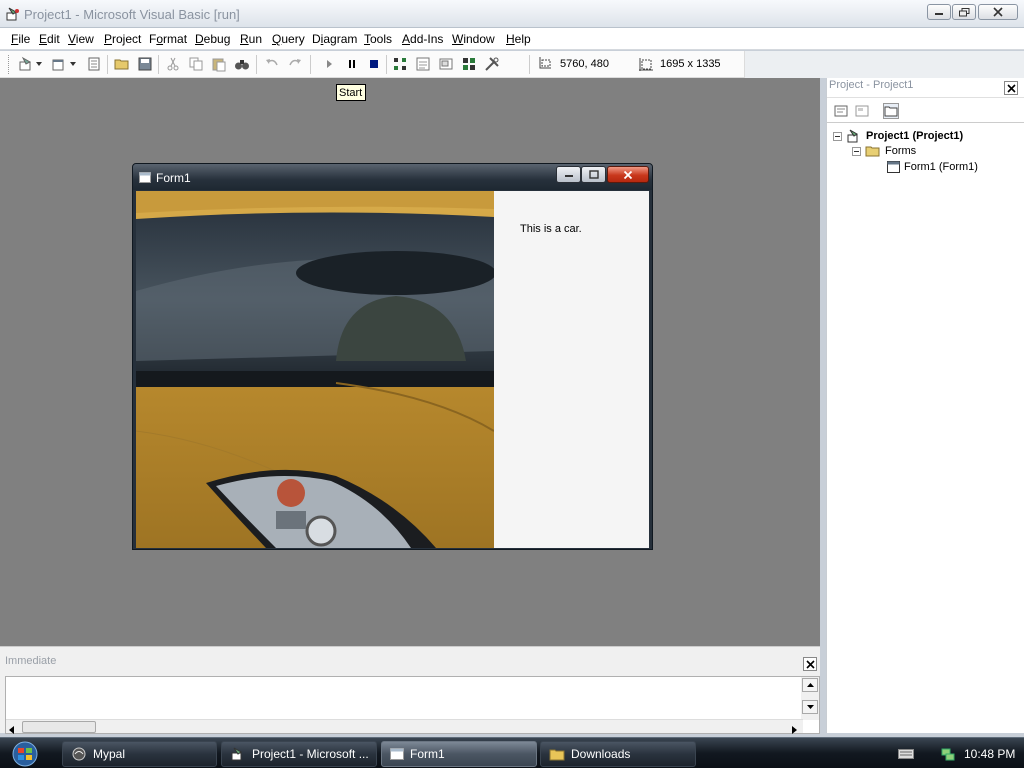  I want to click on copy-button, so click(196, 64).